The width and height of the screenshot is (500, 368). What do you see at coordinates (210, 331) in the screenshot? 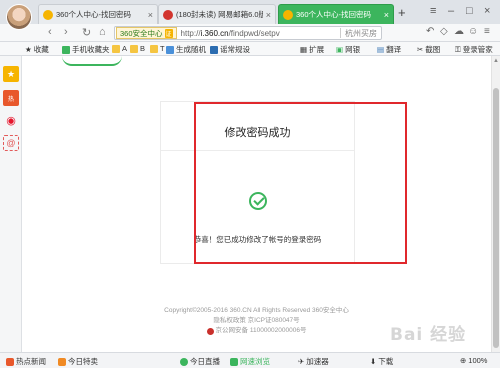
I see `police-badge-icon` at bounding box center [210, 331].